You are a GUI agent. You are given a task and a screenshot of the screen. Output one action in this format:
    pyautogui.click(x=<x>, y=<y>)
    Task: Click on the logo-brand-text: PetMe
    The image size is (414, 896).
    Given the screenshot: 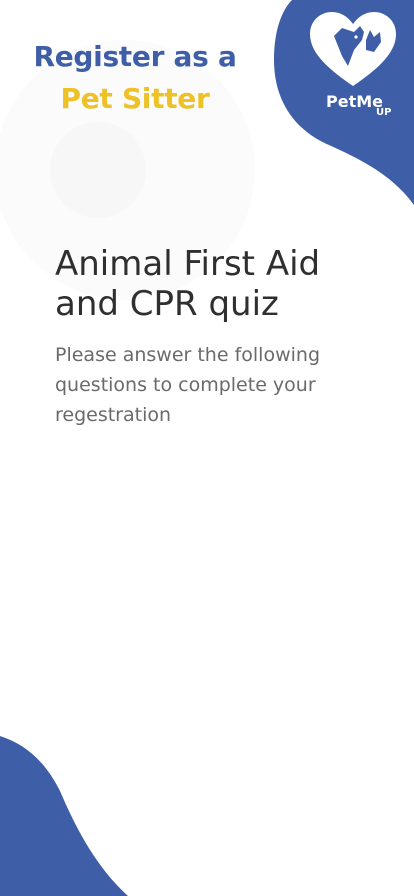 What is the action you would take?
    pyautogui.click(x=354, y=101)
    